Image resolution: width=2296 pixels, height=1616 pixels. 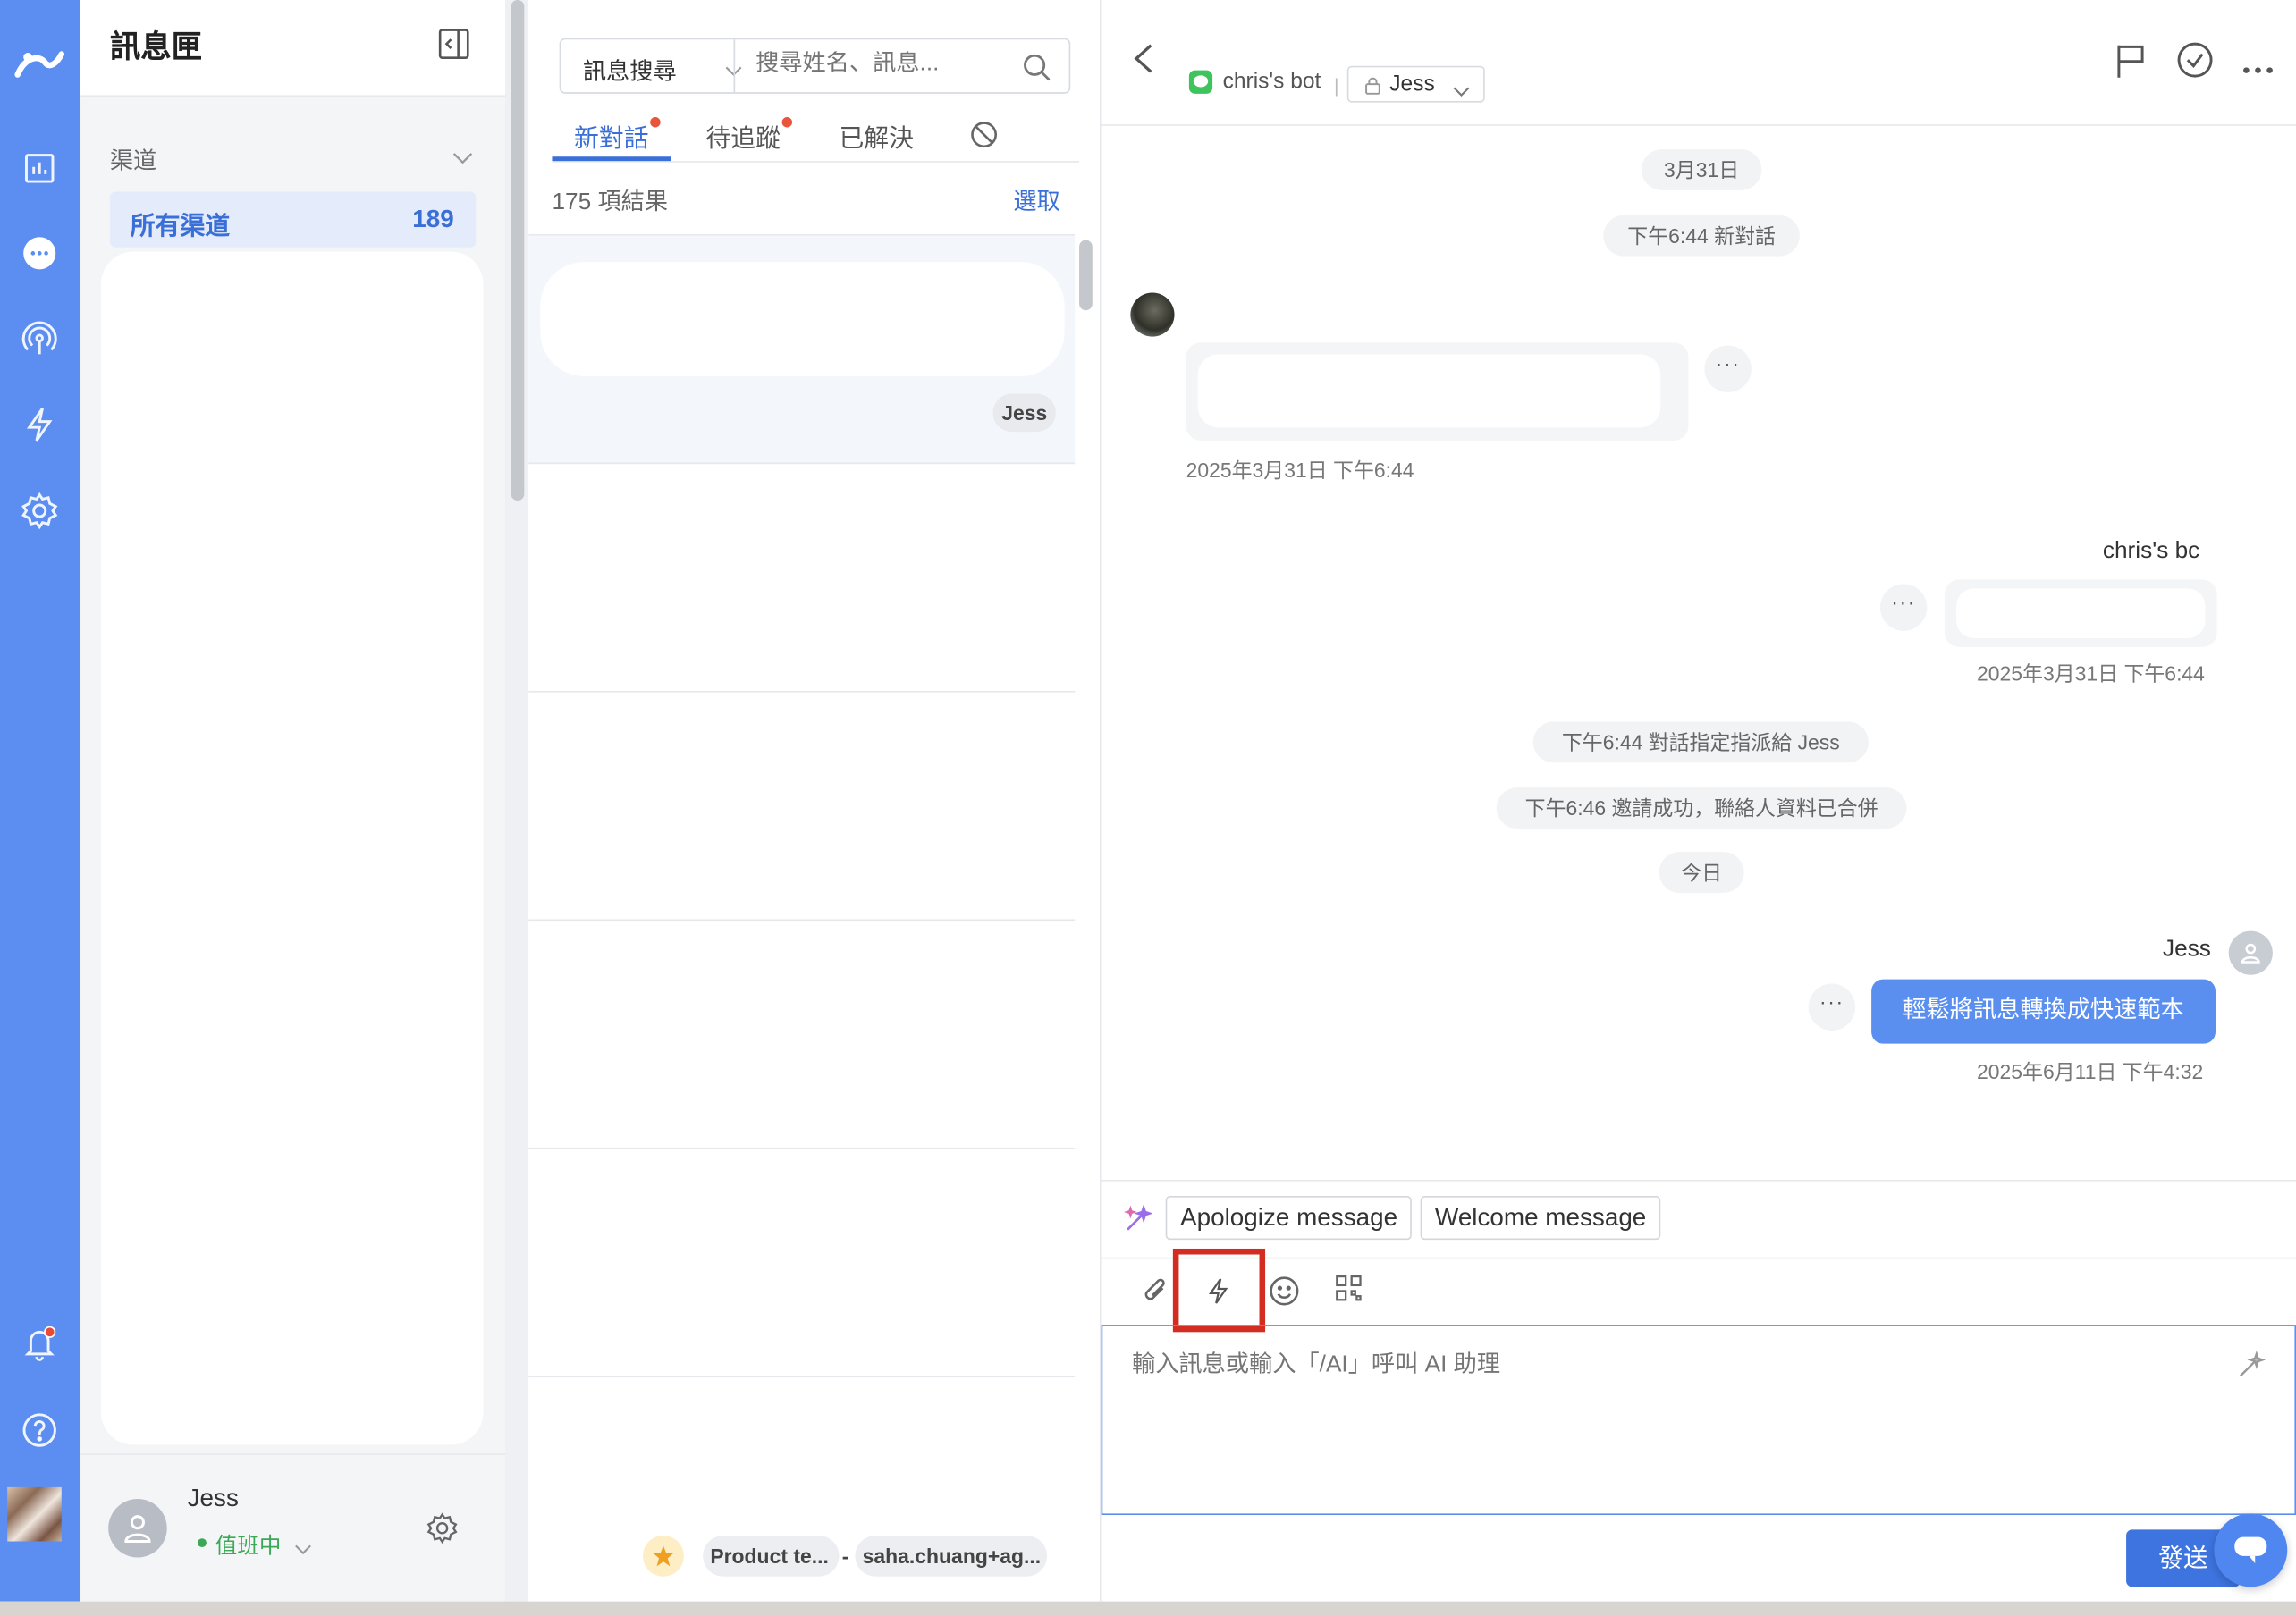 What do you see at coordinates (40, 801) in the screenshot?
I see `nav-rail` at bounding box center [40, 801].